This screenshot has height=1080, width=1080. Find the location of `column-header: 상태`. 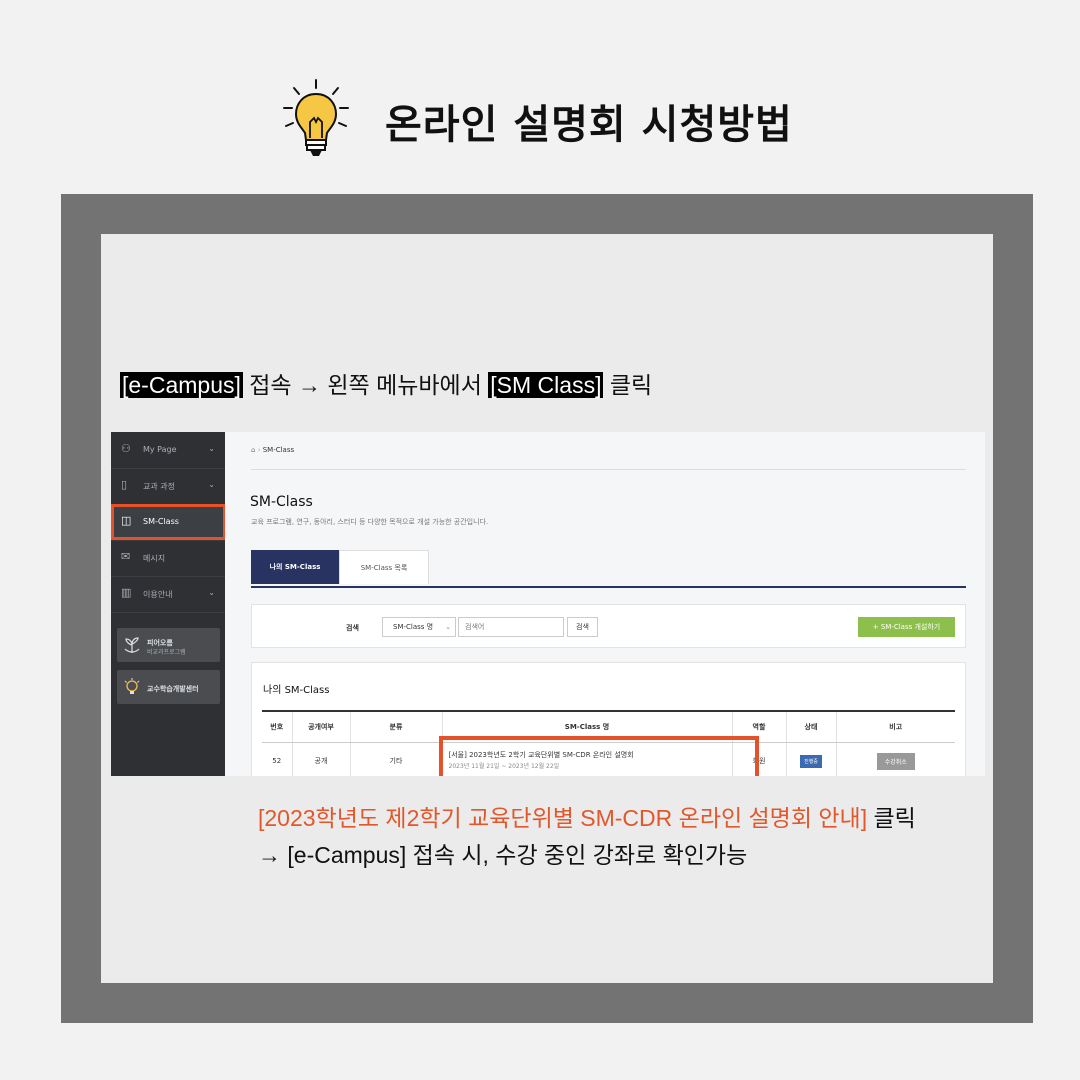

column-header: 상태 is located at coordinates (810, 726).